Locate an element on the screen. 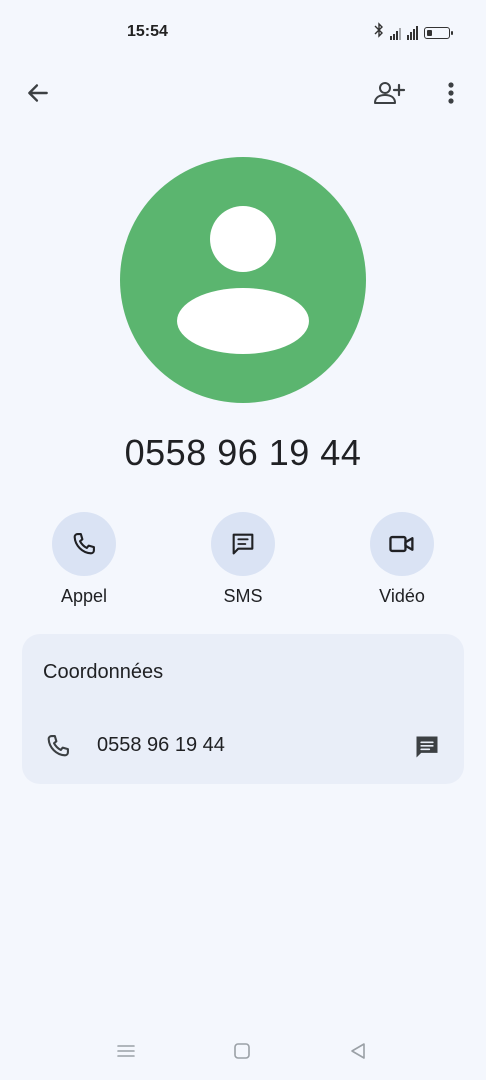 The image size is (486, 1080). back-icon is located at coordinates (358, 1051).